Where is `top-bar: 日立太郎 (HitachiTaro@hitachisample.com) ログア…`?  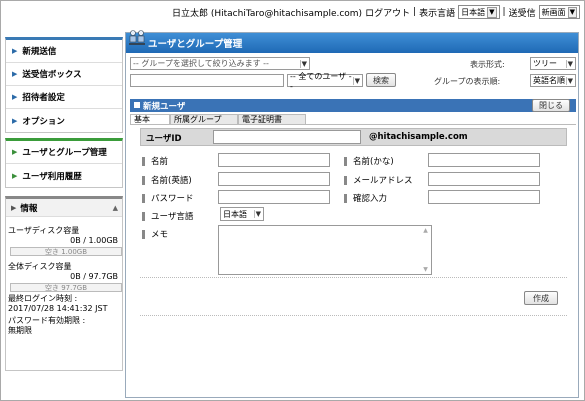
top-bar: 日立太郎 (HitachiTaro@hitachisample.com) ログア… is located at coordinates (292, 12).